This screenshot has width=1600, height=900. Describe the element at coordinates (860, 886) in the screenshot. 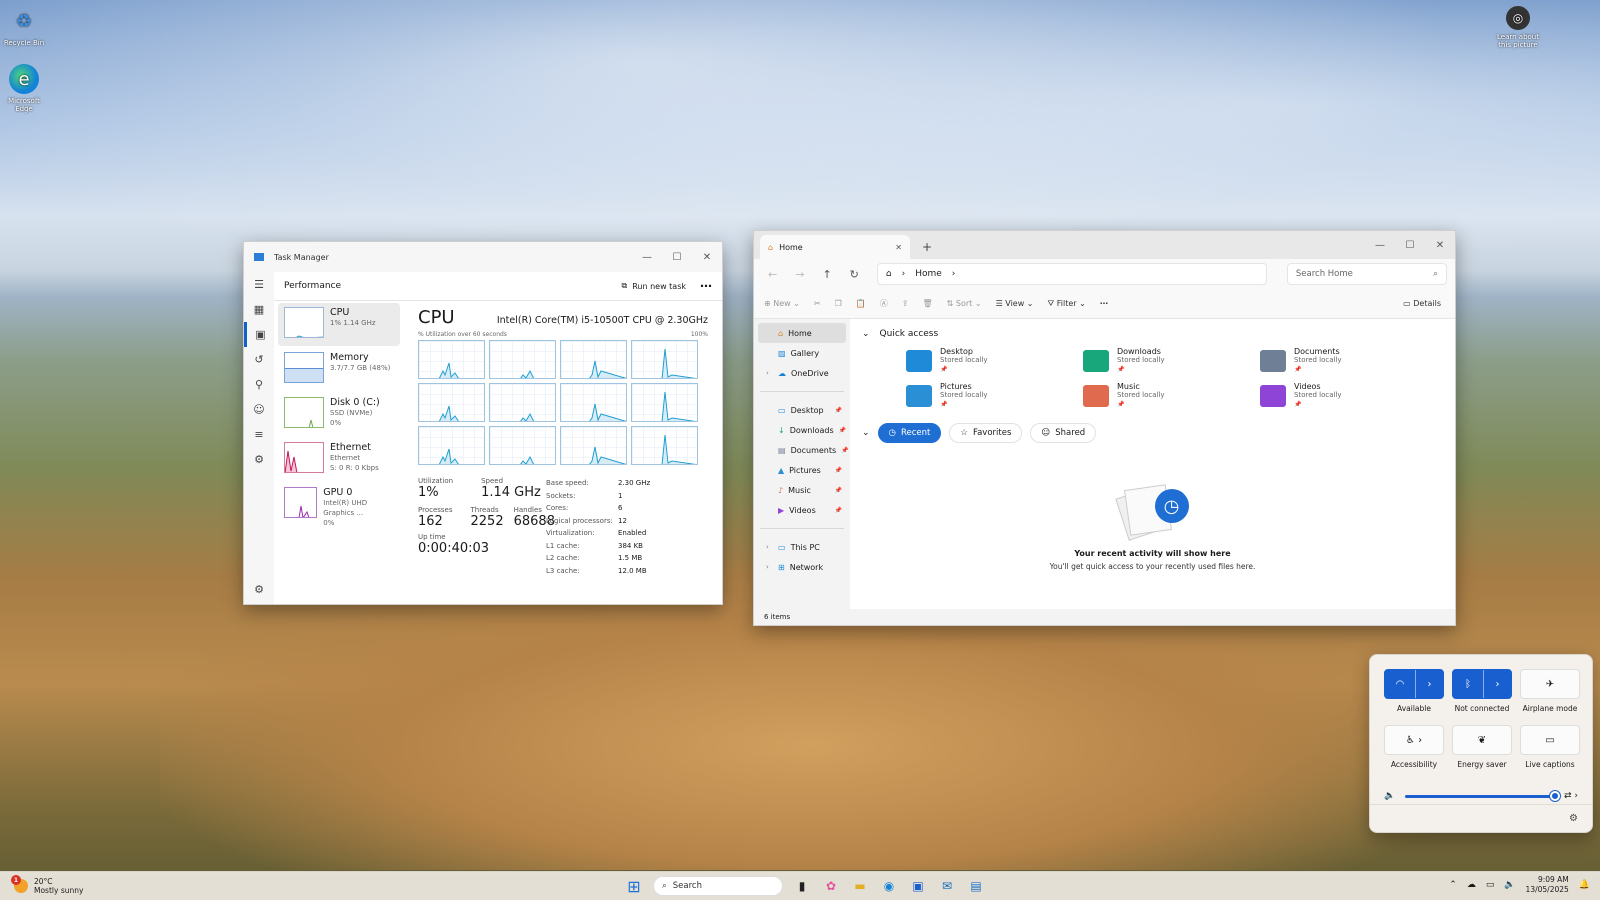

I see `file-explorer-taskbar-icon: ▬` at that location.